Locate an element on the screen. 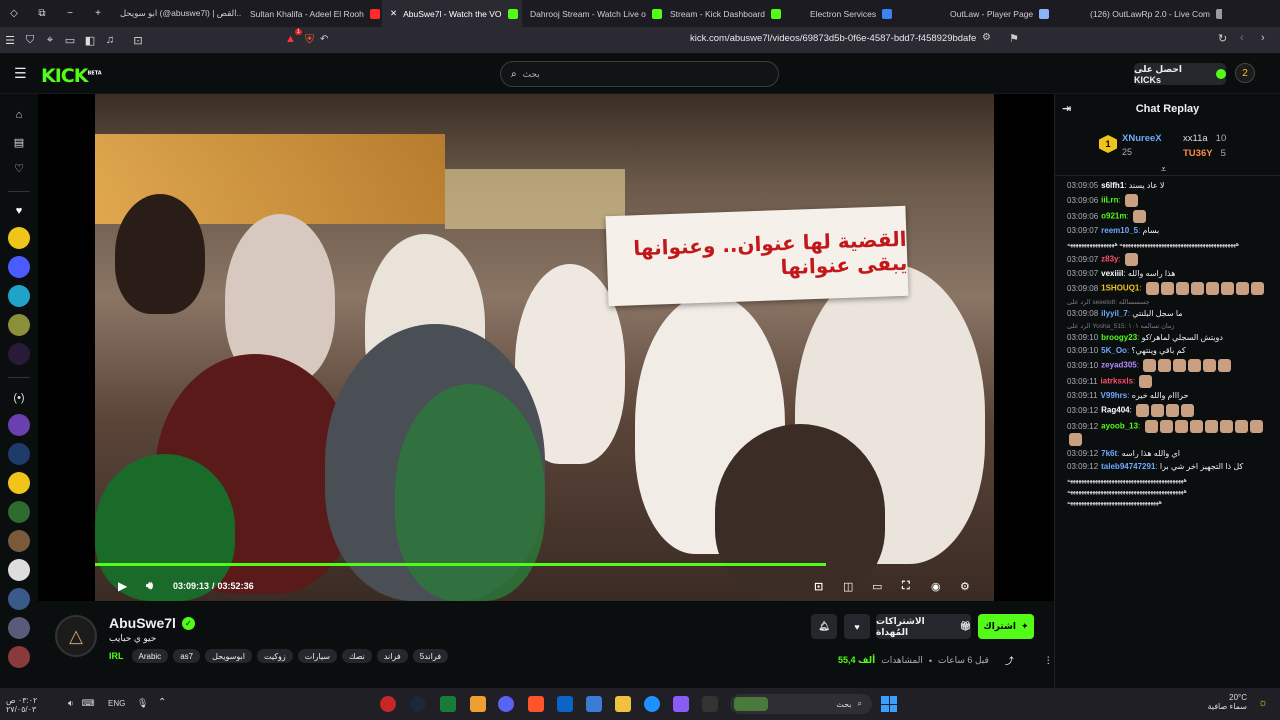  chat-username: 7k6t is located at coordinates (1109, 453).